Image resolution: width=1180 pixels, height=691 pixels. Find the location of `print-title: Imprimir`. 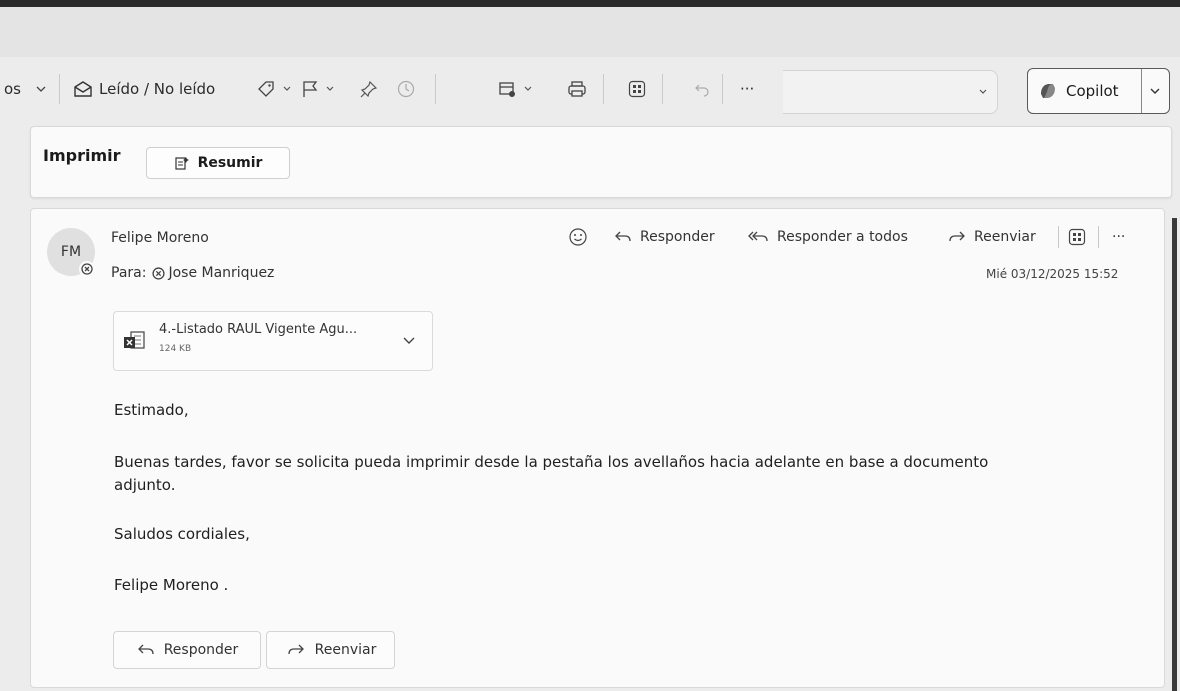

print-title: Imprimir is located at coordinates (82, 155).